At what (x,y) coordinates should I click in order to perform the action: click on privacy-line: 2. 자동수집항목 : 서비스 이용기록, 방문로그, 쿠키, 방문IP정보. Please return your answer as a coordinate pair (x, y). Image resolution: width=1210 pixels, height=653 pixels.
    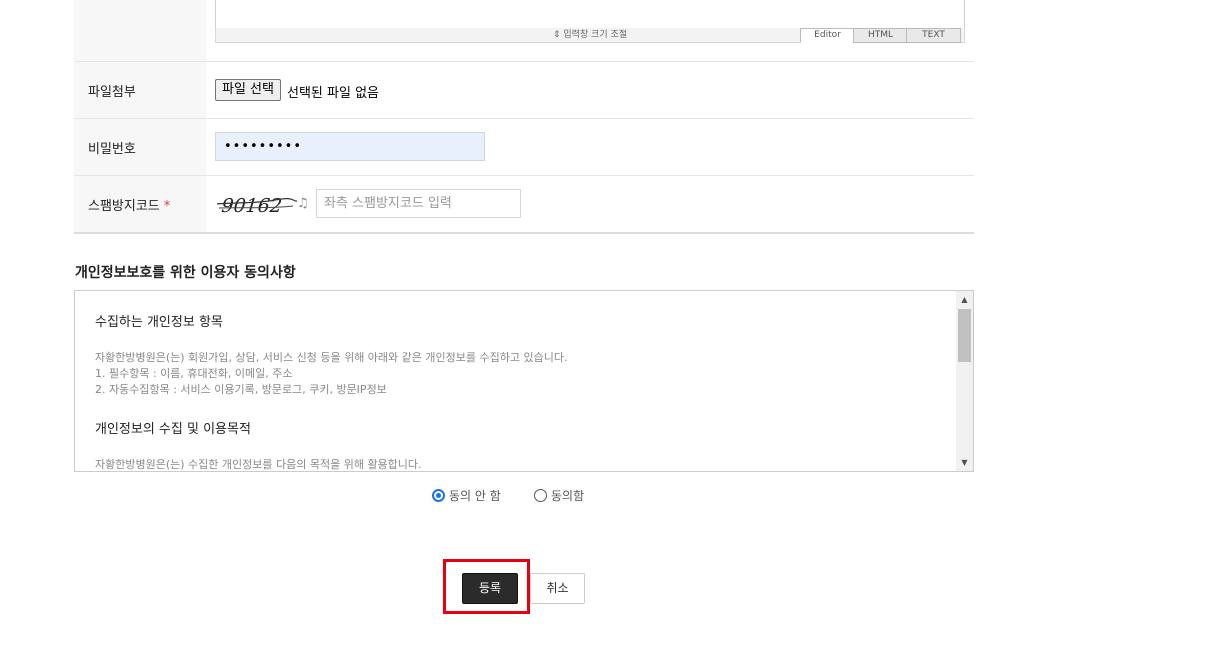
    Looking at the image, I should click on (241, 389).